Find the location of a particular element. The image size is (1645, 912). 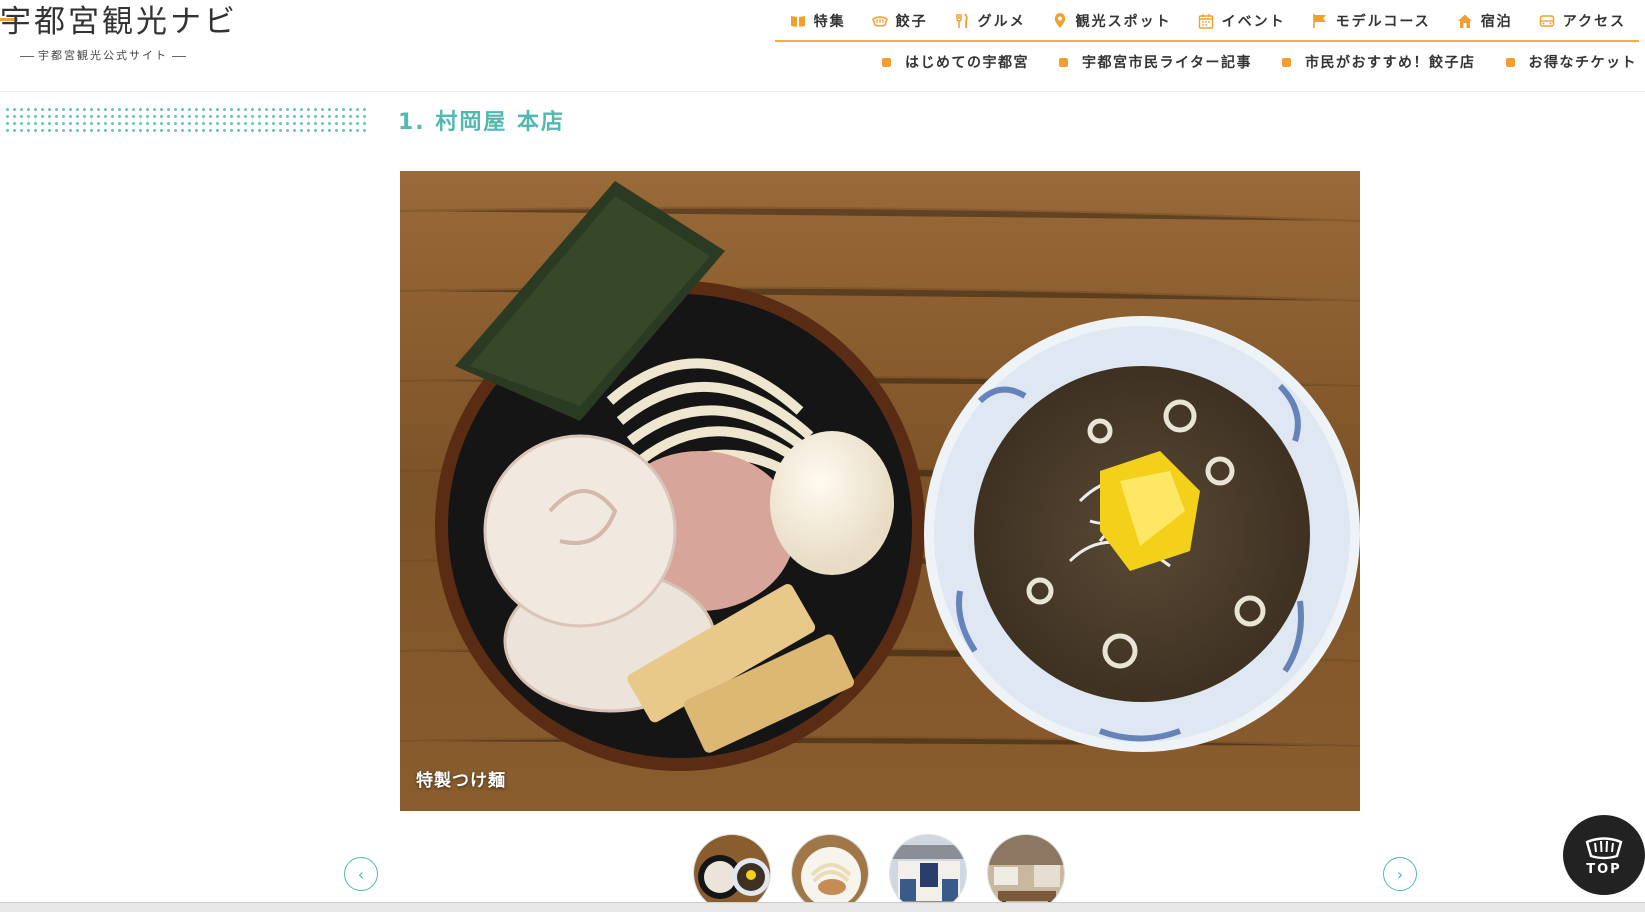

logo-subtitle-wrap: 宇都宮観光公式サイト is located at coordinates (103, 55).